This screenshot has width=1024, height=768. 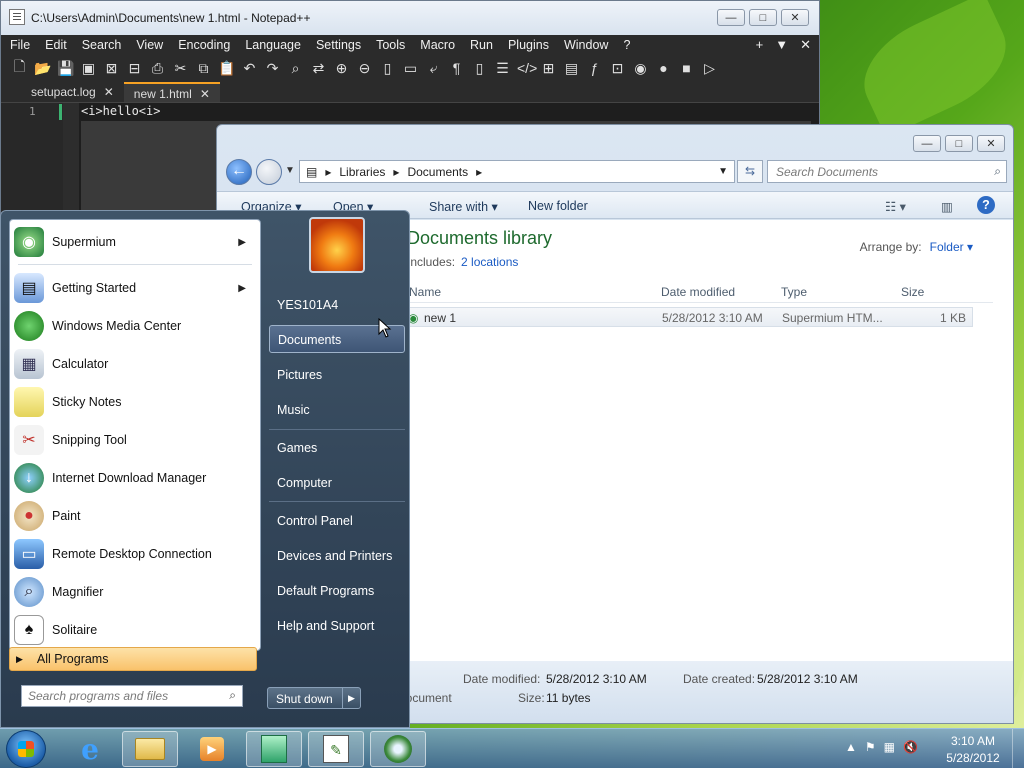 I want to click on sync-horizontal-icon: ▭, so click(x=410, y=68).